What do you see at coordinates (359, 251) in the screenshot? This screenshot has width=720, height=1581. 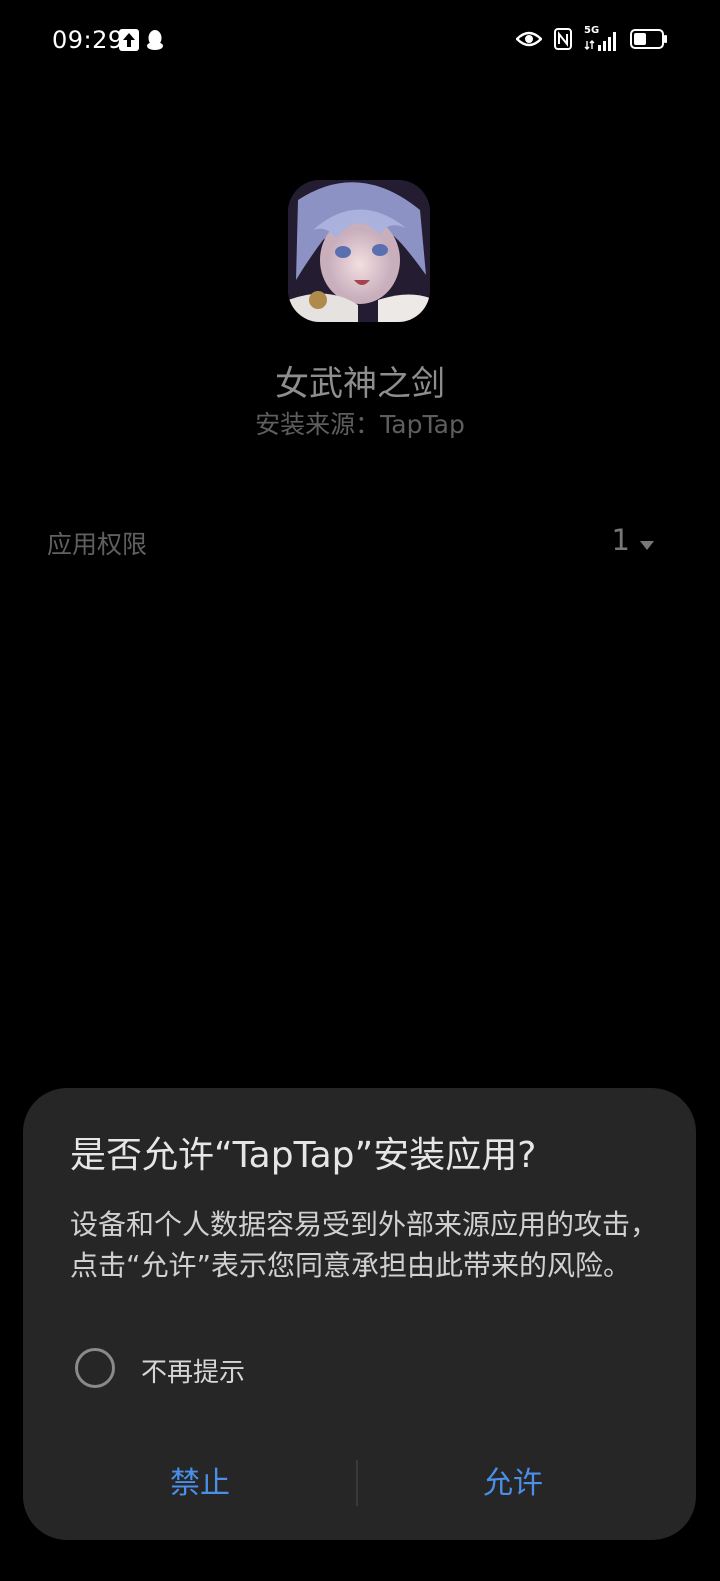 I see `app-icon` at bounding box center [359, 251].